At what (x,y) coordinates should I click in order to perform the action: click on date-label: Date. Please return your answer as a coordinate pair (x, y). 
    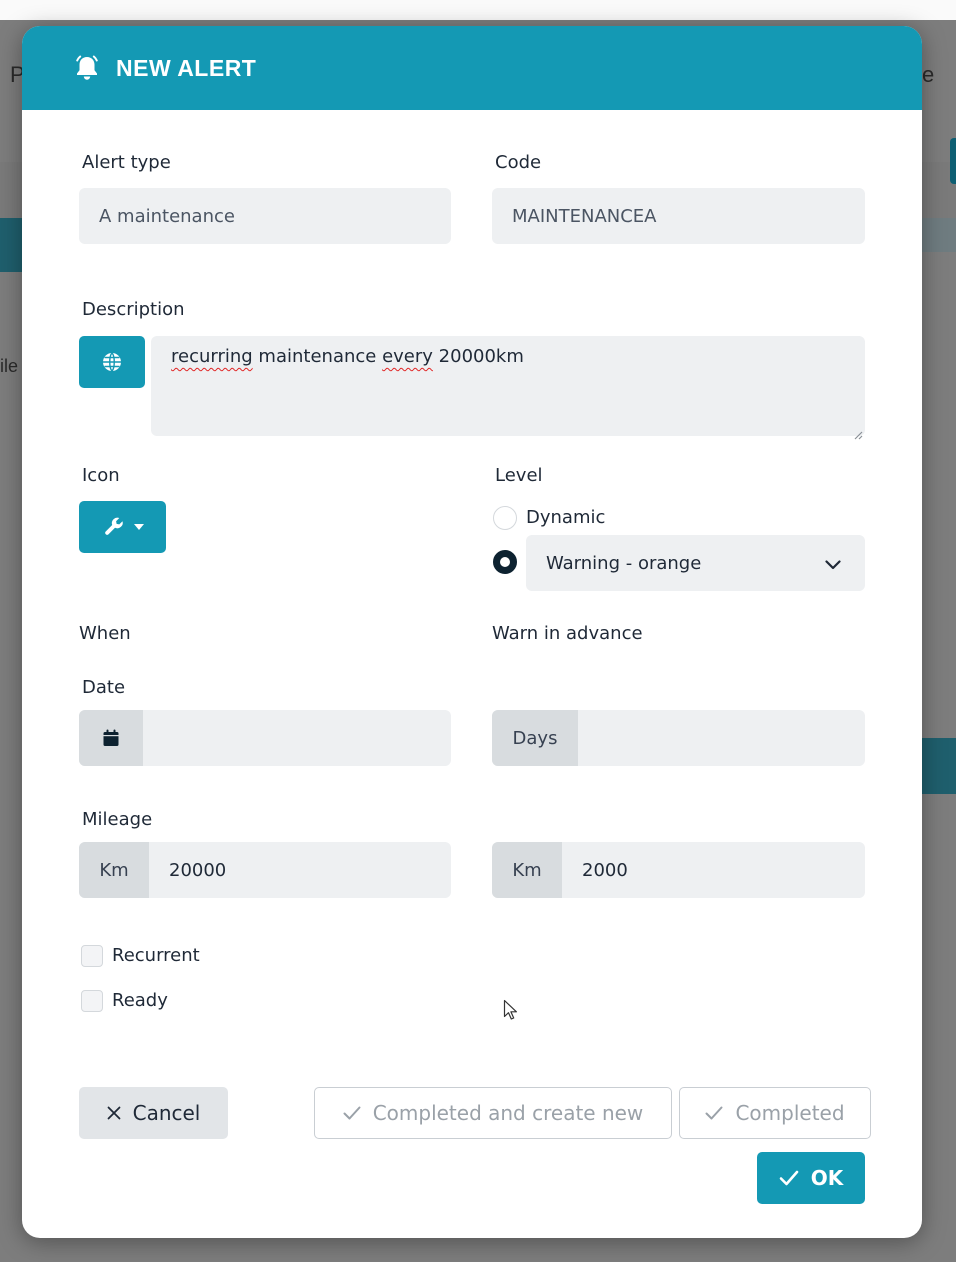
    Looking at the image, I should click on (104, 687).